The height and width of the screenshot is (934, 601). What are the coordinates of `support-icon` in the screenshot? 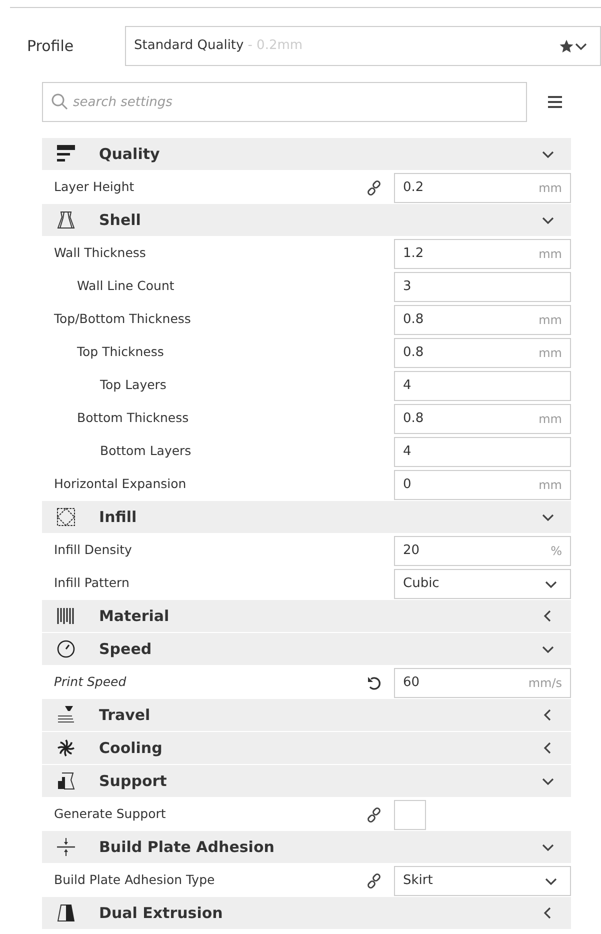 It's located at (66, 781).